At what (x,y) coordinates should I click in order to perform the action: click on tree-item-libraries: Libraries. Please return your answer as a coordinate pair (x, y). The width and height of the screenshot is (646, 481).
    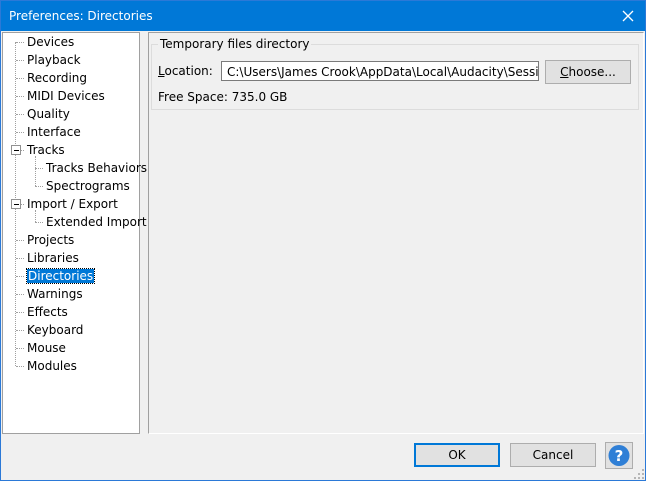
    Looking at the image, I should click on (53, 258).